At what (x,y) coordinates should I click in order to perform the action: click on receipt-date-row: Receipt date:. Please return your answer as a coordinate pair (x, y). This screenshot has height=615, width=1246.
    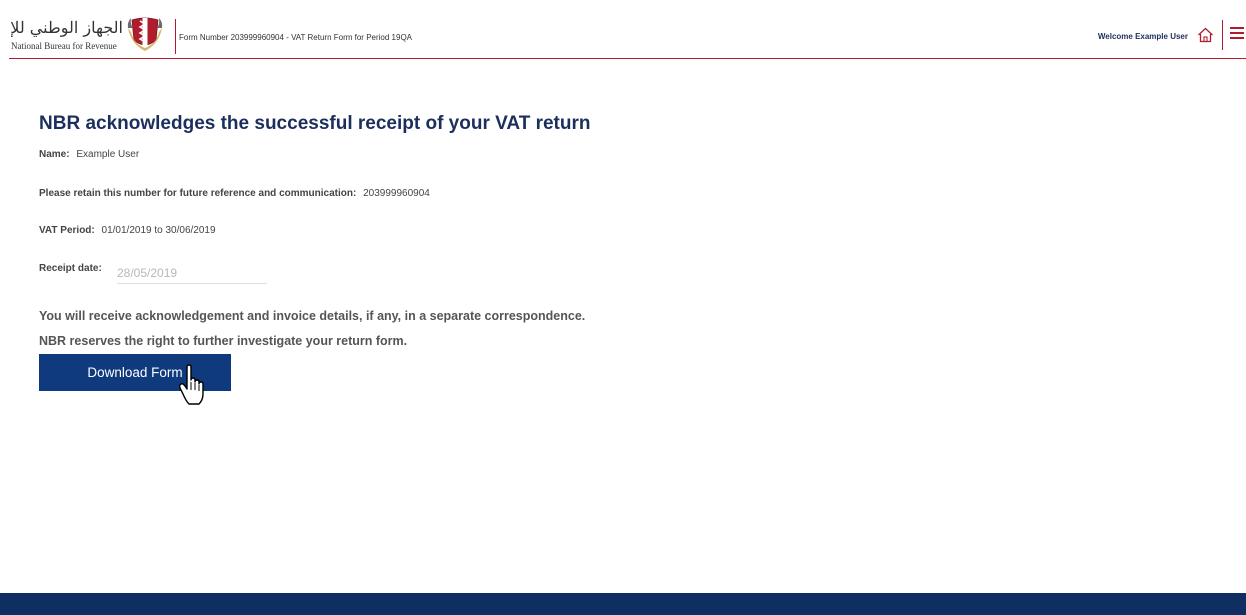
    Looking at the image, I should click on (70, 268).